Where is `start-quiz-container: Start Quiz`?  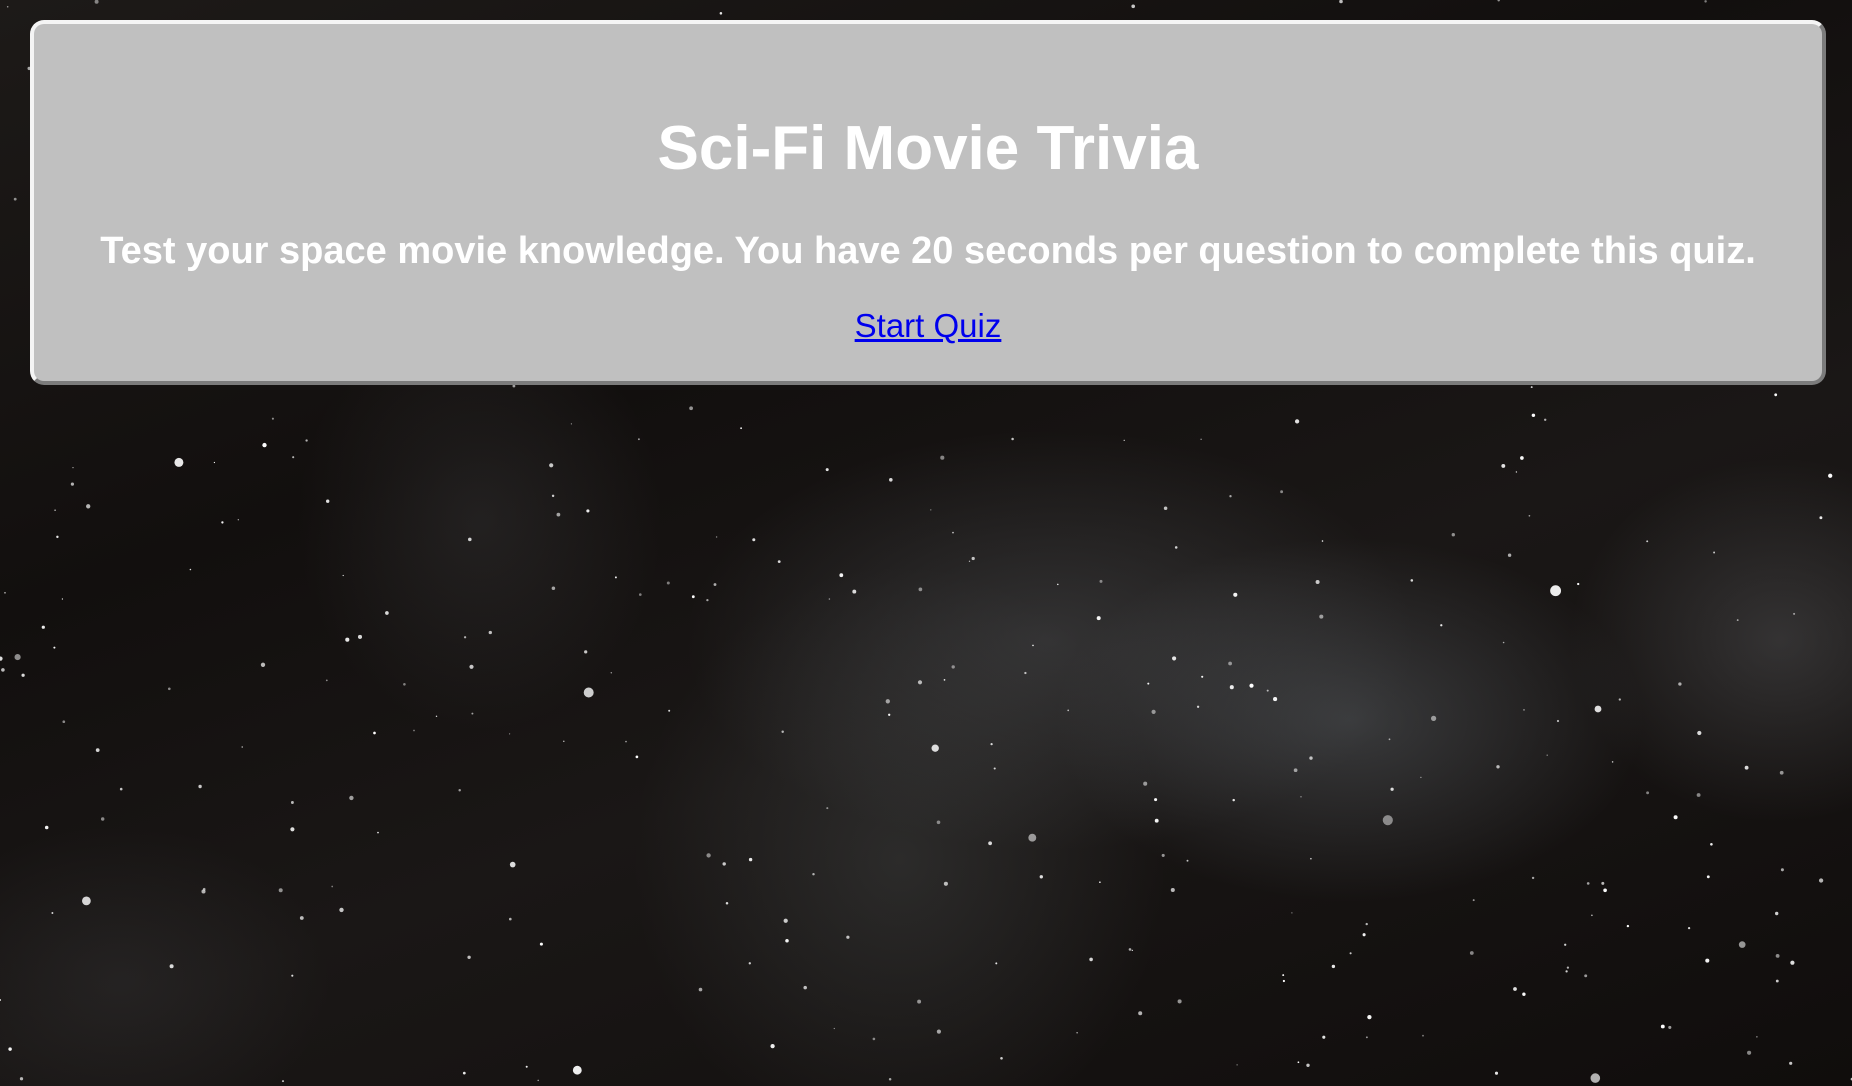
start-quiz-container: Start Quiz is located at coordinates (928, 326).